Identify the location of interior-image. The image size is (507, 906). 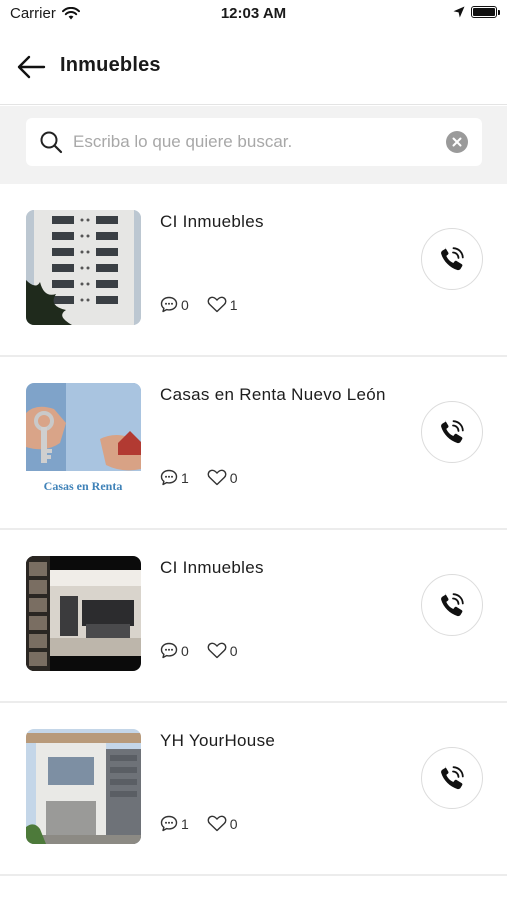
(83, 613).